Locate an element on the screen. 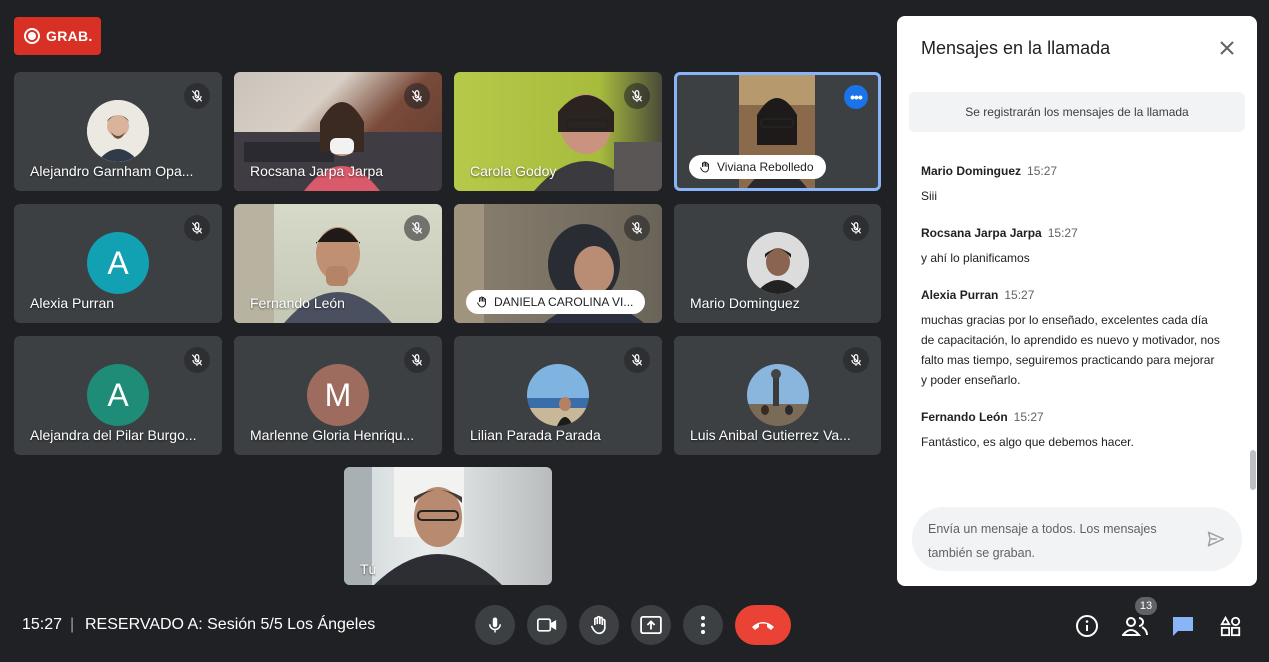 This screenshot has width=1269, height=662. recording-badge: GRAB. is located at coordinates (57, 36).